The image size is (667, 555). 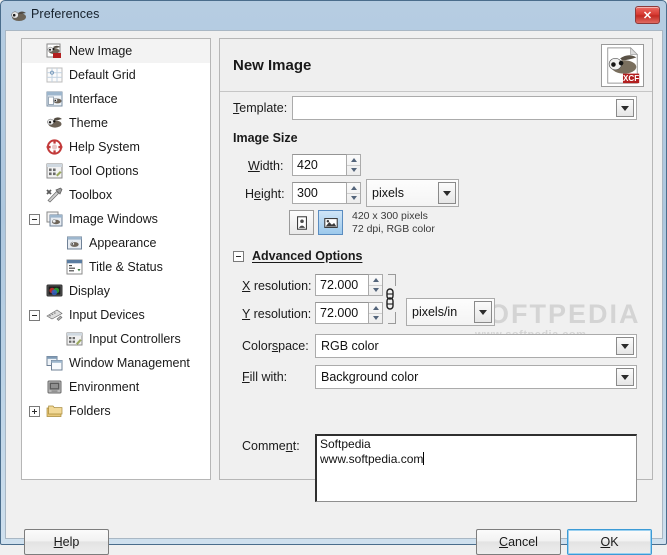 I want to click on portrait-orientation-button, so click(x=301, y=222).